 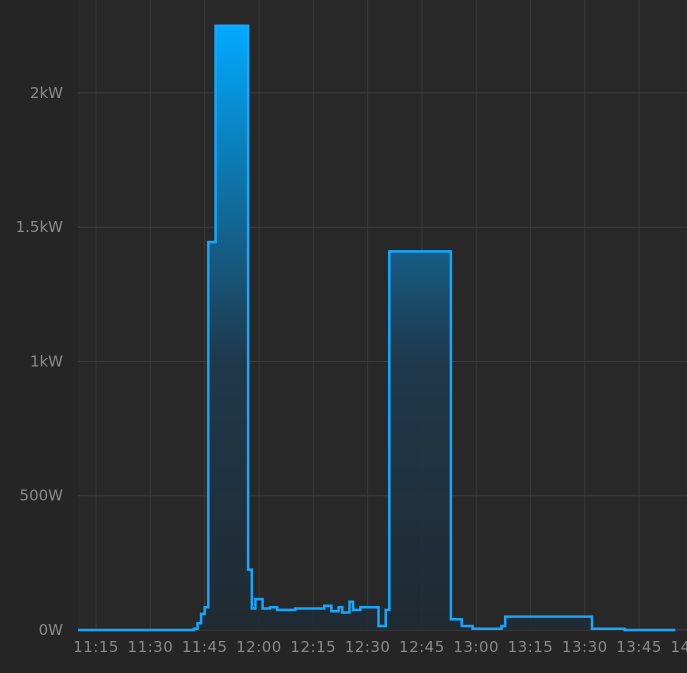 I want to click on x-tick-label: 11:15, so click(x=96, y=647).